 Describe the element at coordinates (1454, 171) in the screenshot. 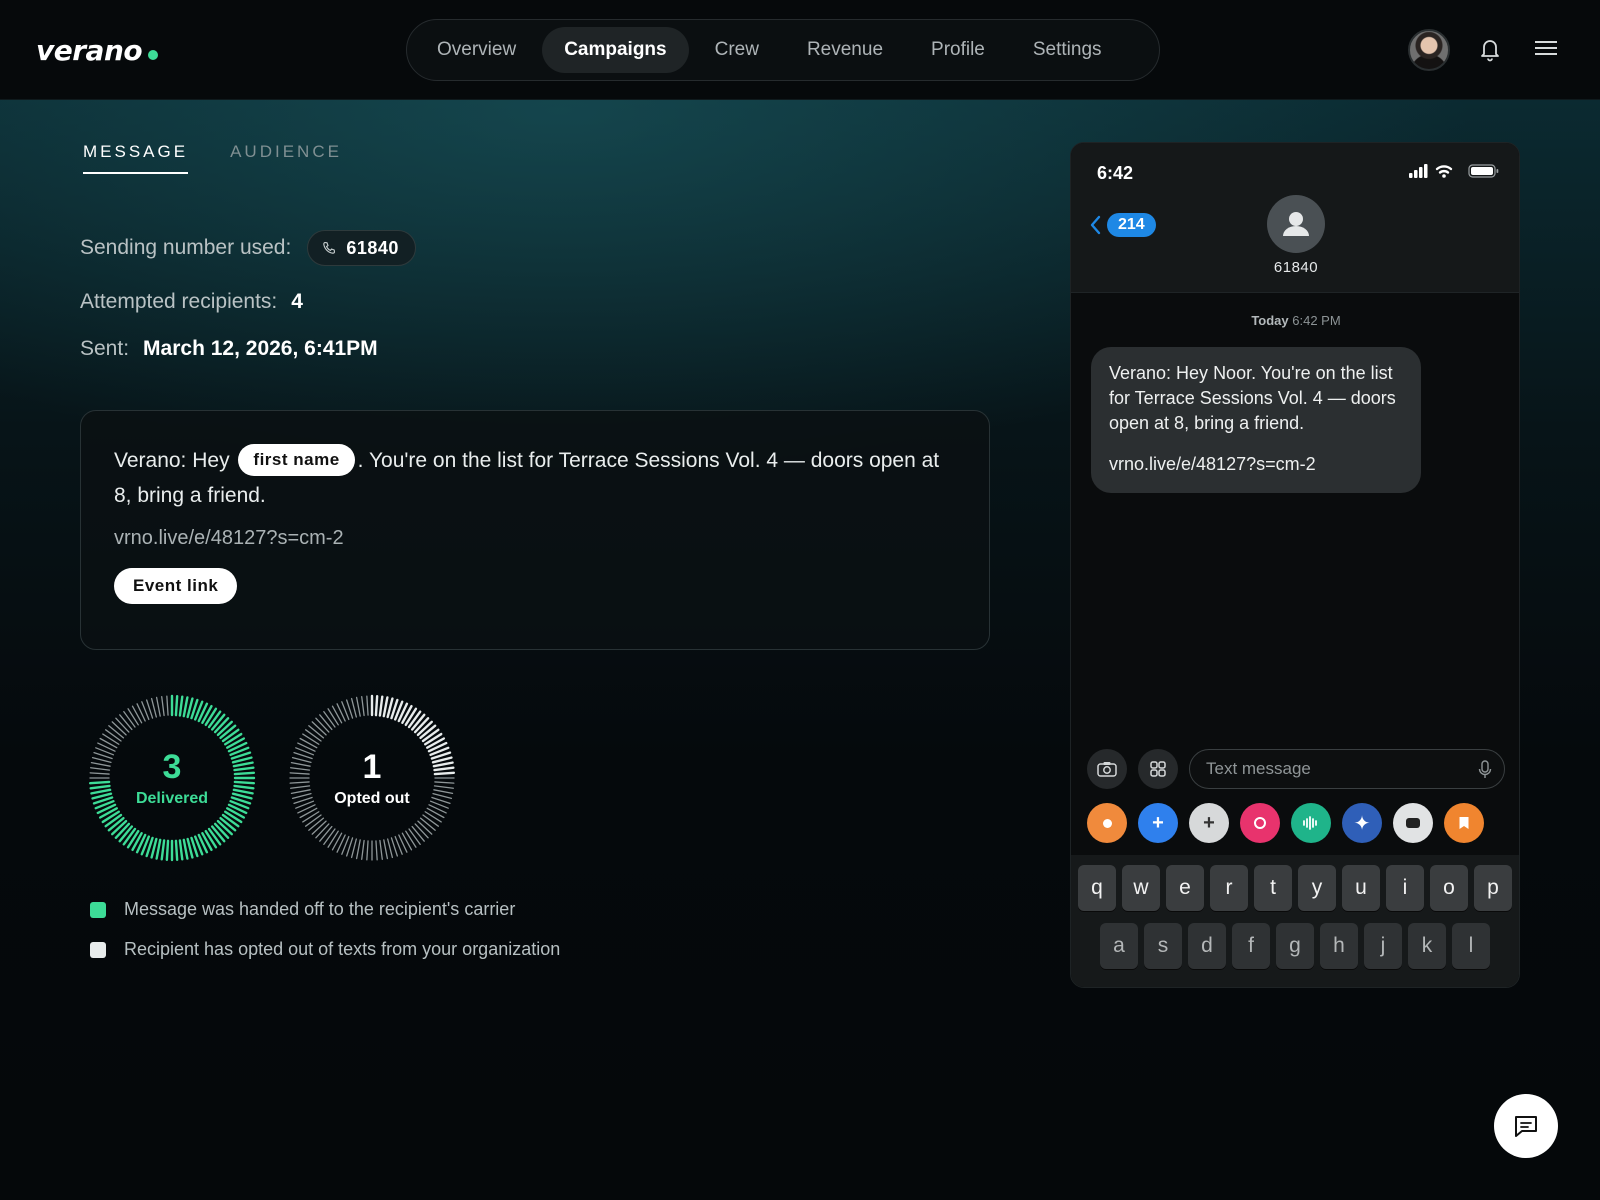

I see `status-icons` at that location.